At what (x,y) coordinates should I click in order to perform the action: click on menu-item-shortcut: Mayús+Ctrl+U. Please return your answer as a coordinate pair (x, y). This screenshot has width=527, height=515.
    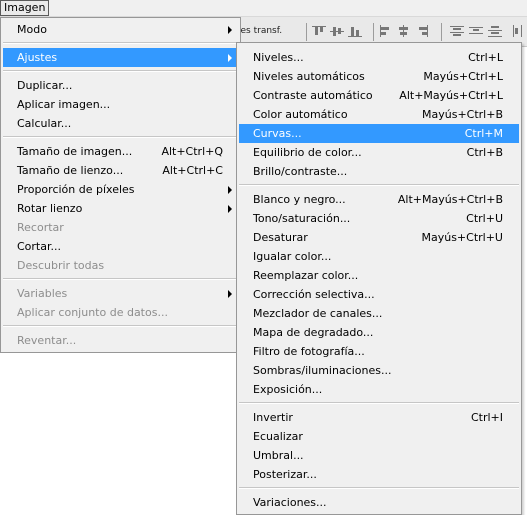
    Looking at the image, I should click on (462, 237).